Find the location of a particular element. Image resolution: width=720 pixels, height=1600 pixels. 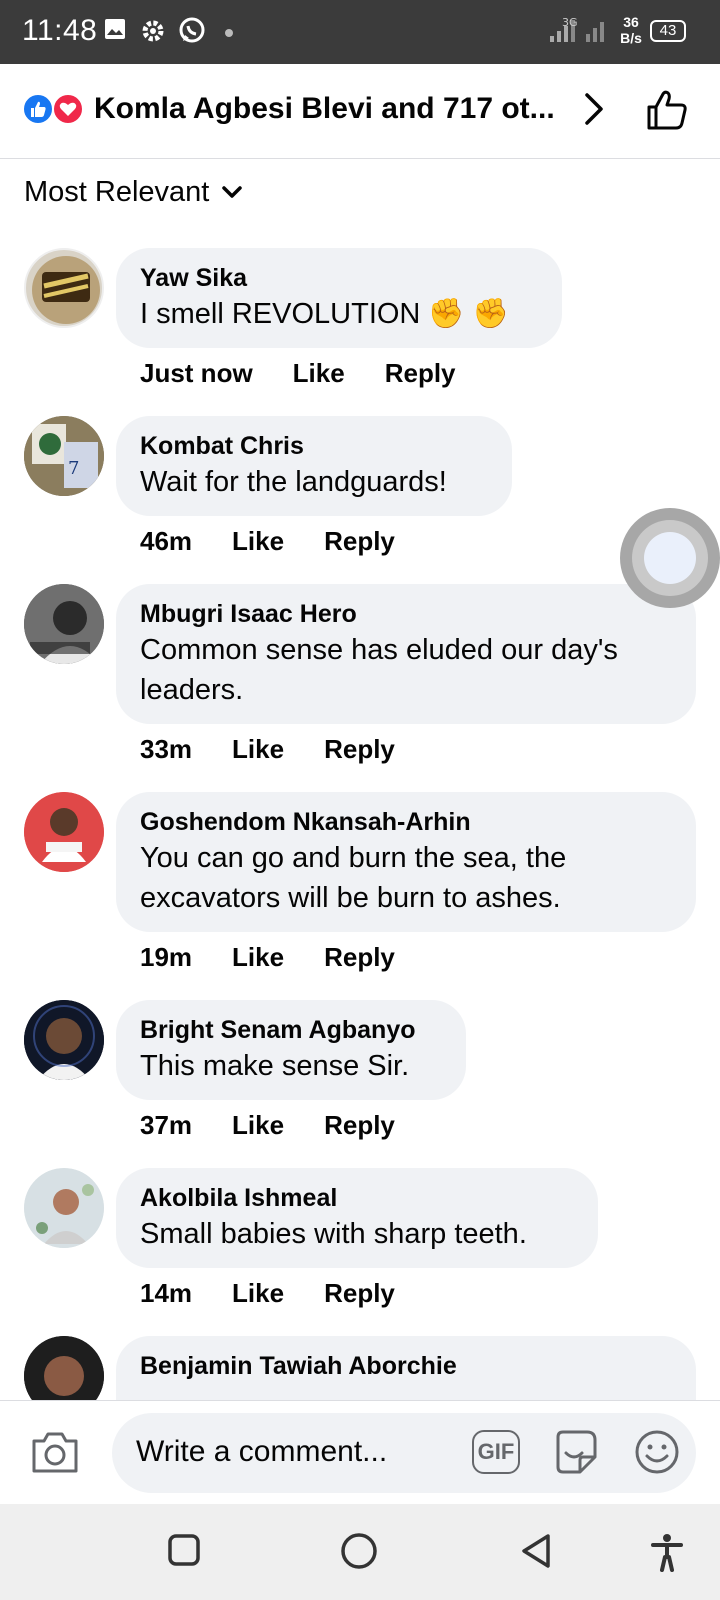

dot-icon is located at coordinates (229, 33).